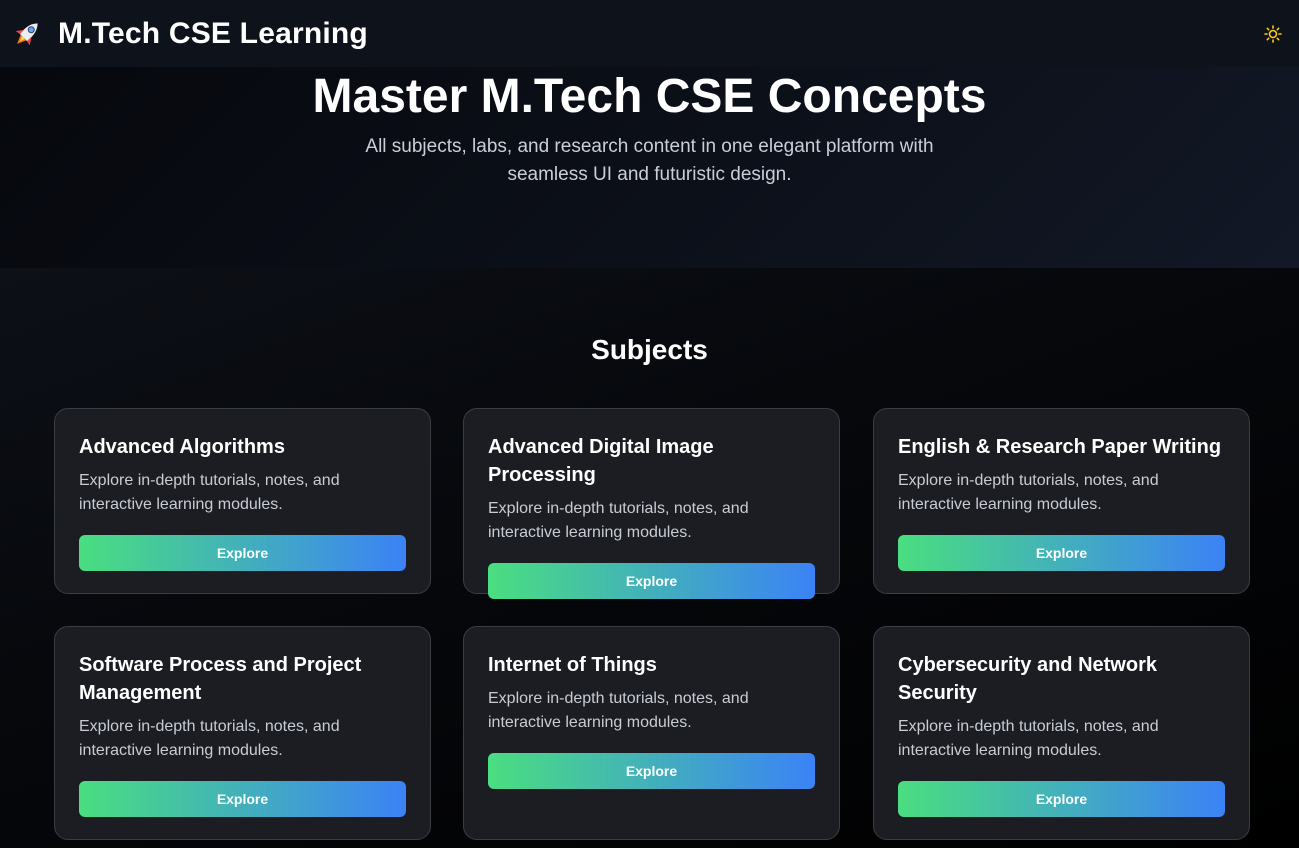 The height and width of the screenshot is (848, 1299). I want to click on subjects-heading: Subjects, so click(649, 349).